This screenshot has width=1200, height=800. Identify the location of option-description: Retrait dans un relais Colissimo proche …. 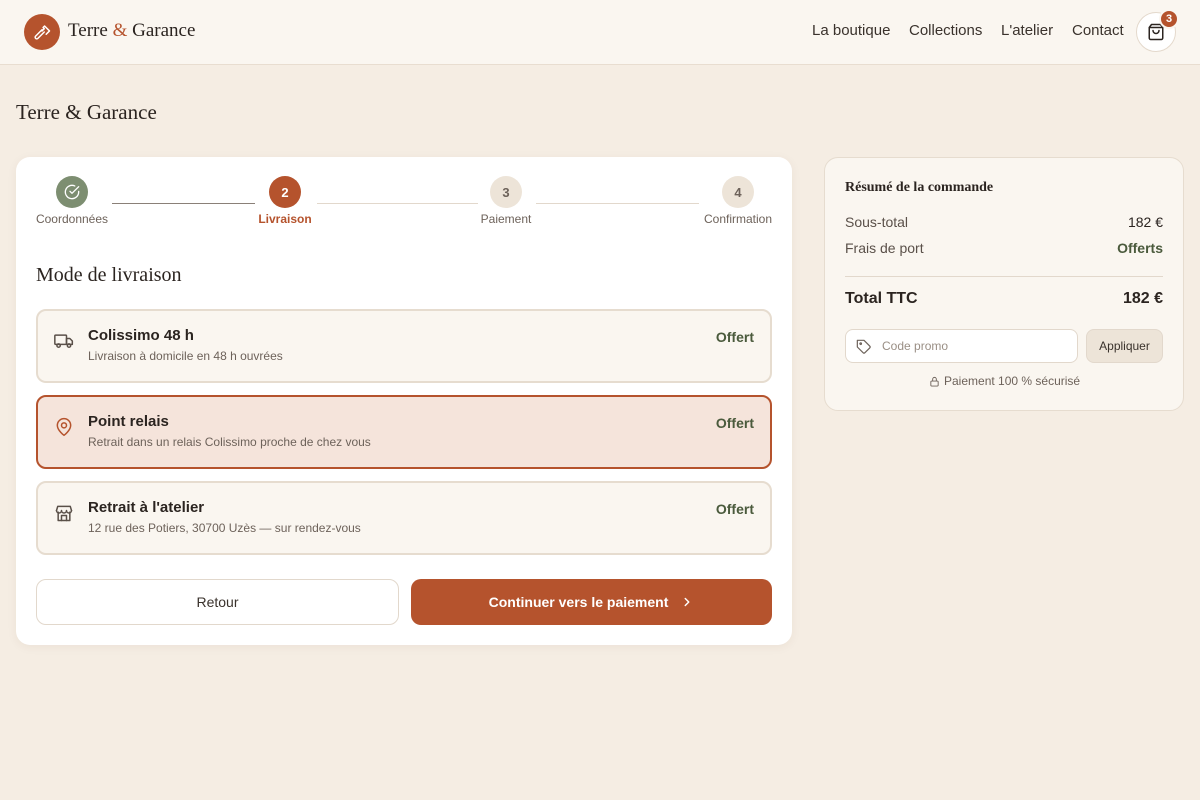
(229, 442).